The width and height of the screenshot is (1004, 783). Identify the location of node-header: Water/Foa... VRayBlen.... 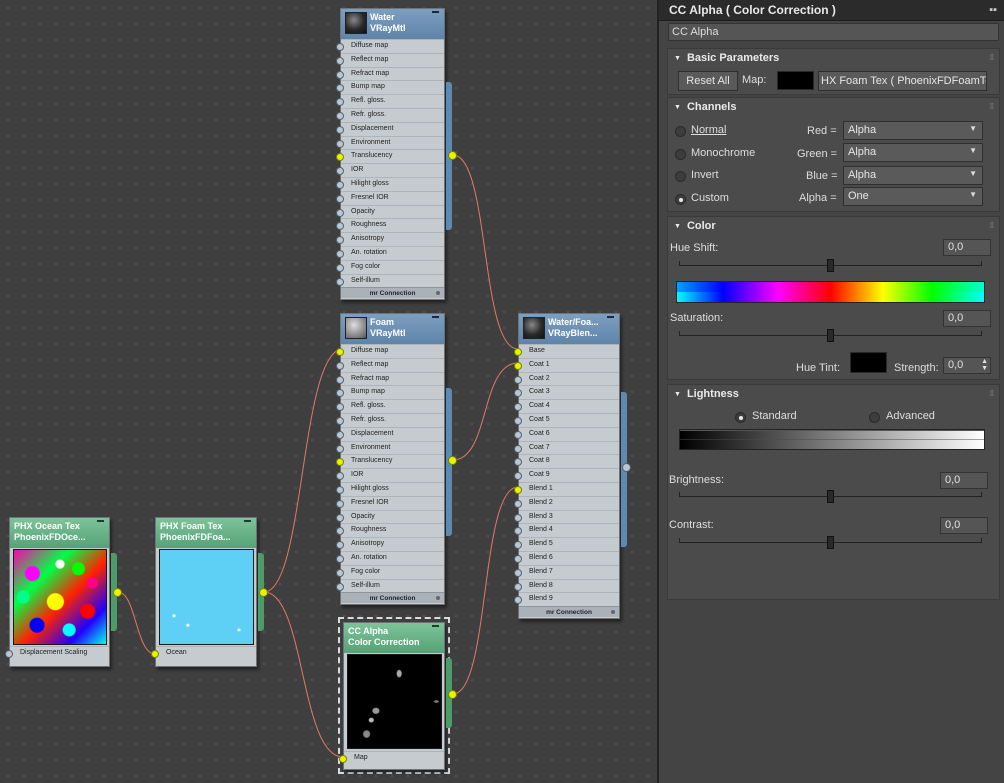
(569, 329).